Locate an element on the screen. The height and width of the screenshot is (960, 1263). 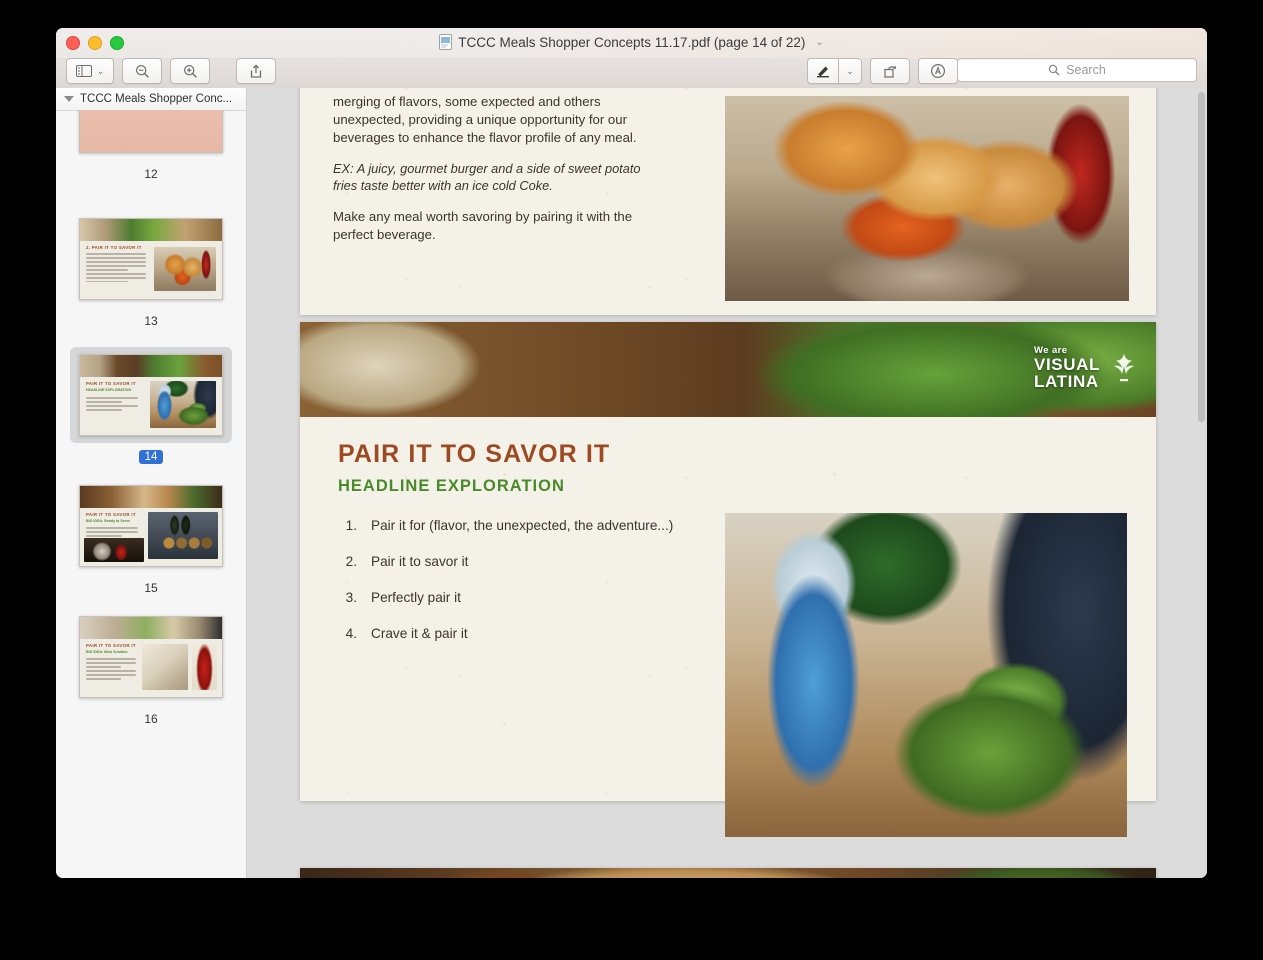
list-item-text: Perfectly pair it is located at coordinates (416, 597).